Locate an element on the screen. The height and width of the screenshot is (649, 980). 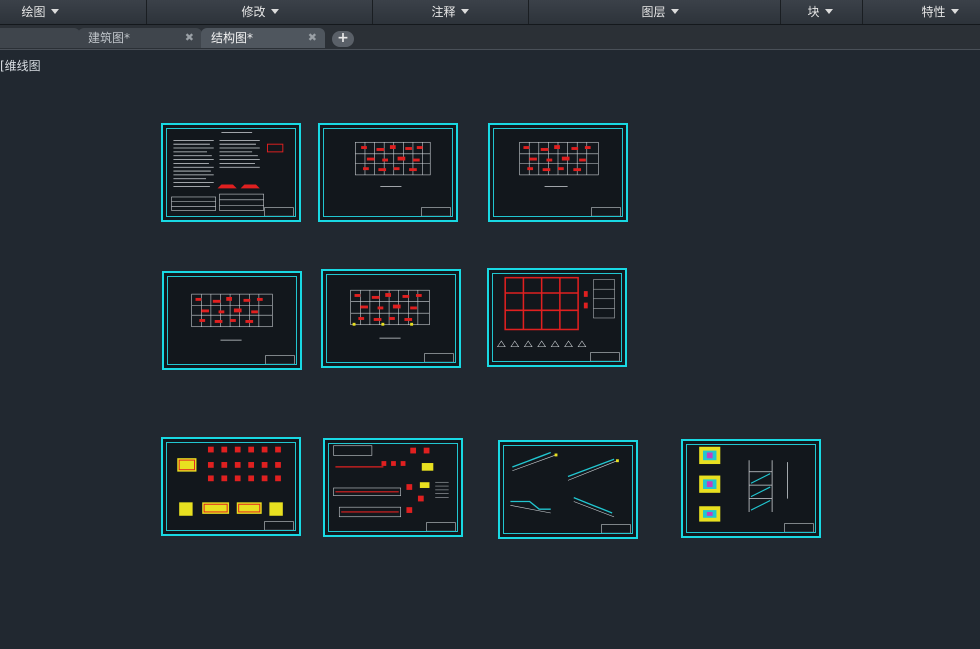
drawing-sheet-column-details is located at coordinates (751, 488).